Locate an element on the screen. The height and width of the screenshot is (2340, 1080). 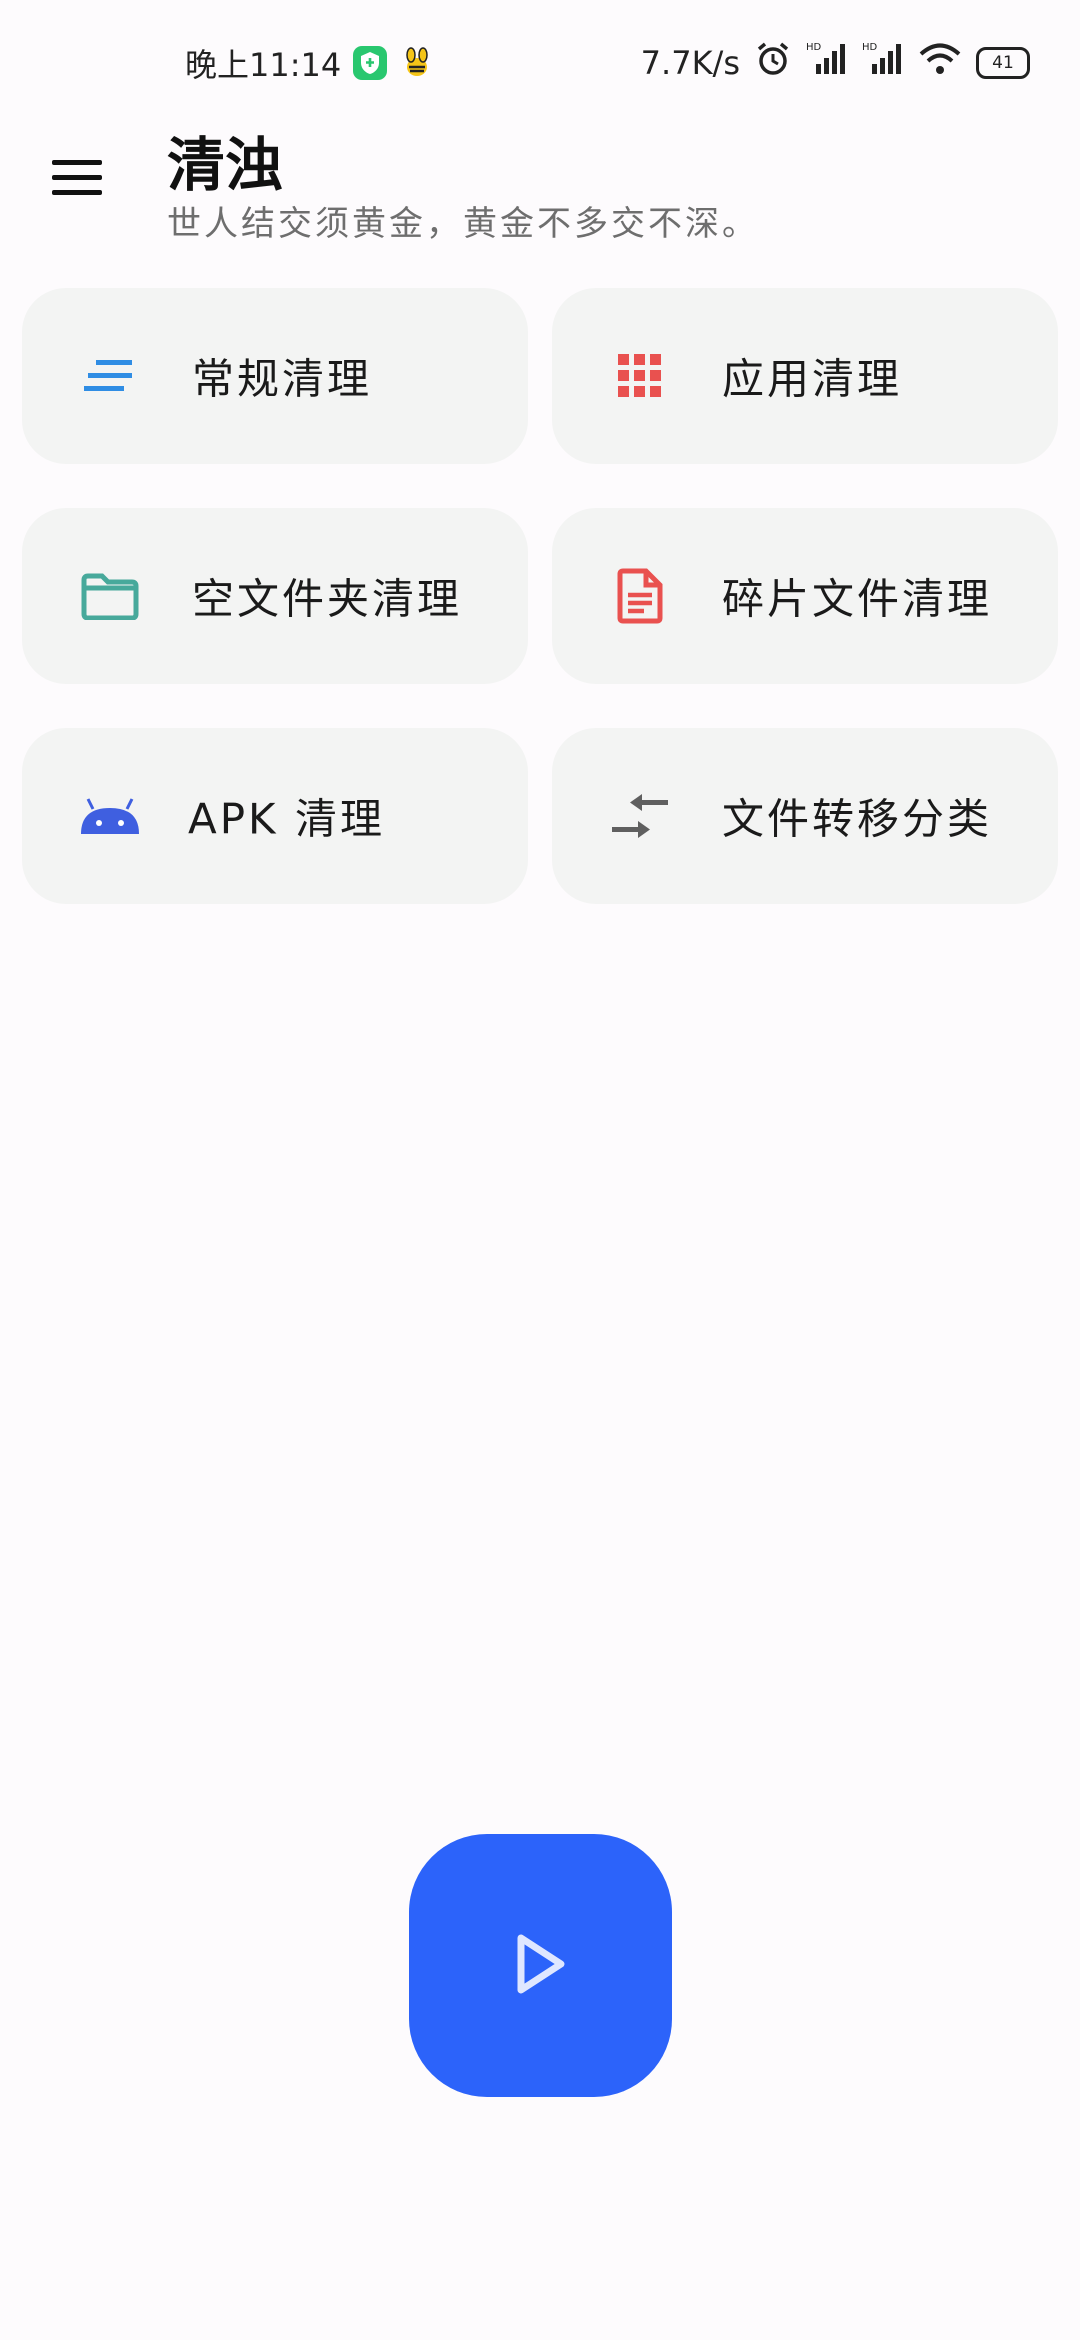
battery-level: 41 is located at coordinates (1003, 63).